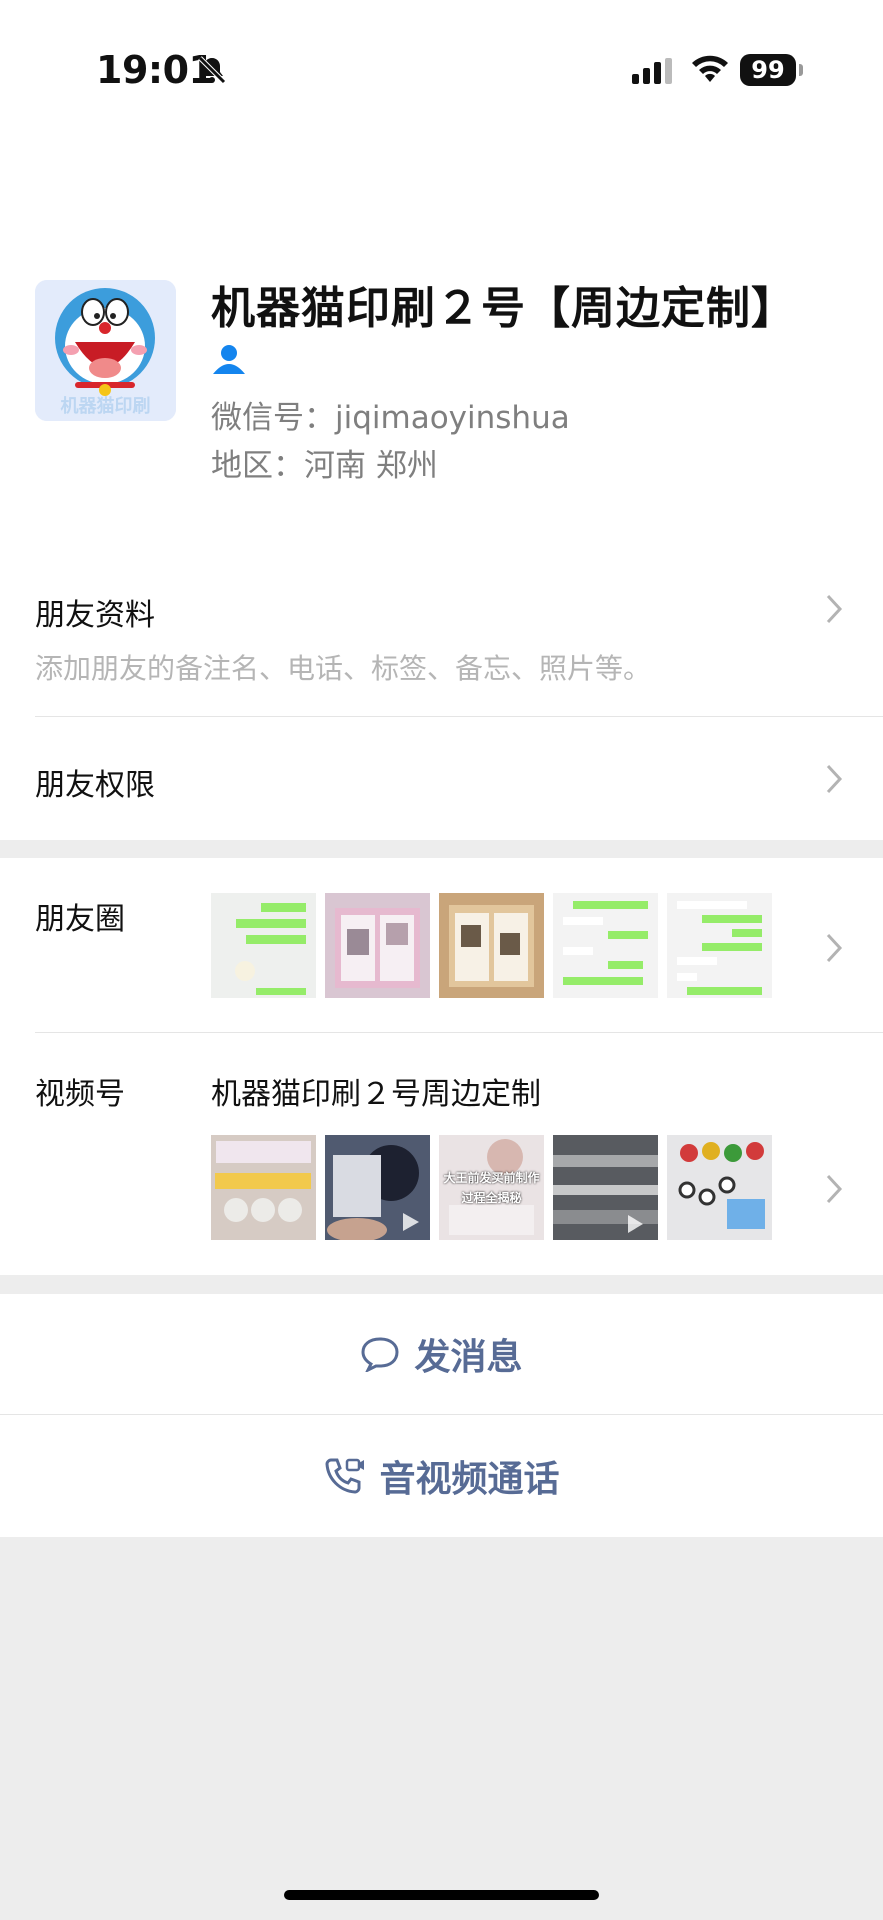 Image resolution: width=883 pixels, height=1920 pixels. I want to click on avatar-caption: 机器猫印刷, so click(105, 406).